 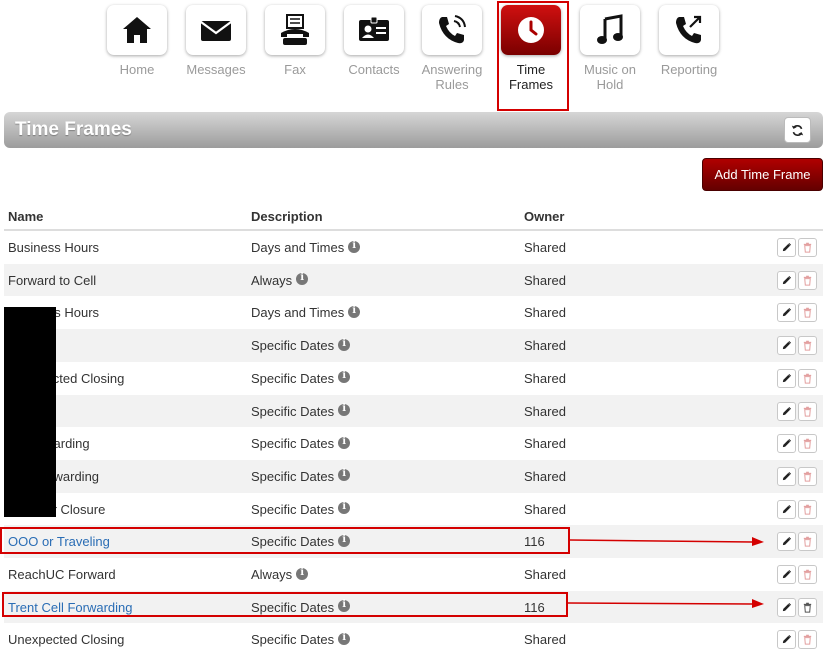 I want to click on home-tile, so click(x=137, y=30).